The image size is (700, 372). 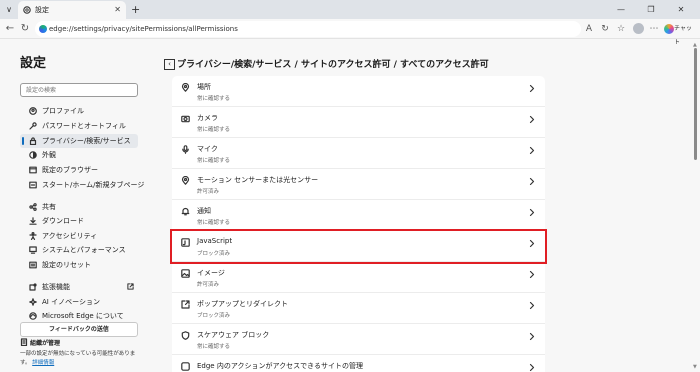 What do you see at coordinates (9, 9) in the screenshot?
I see `tab-actions-button: ∨` at bounding box center [9, 9].